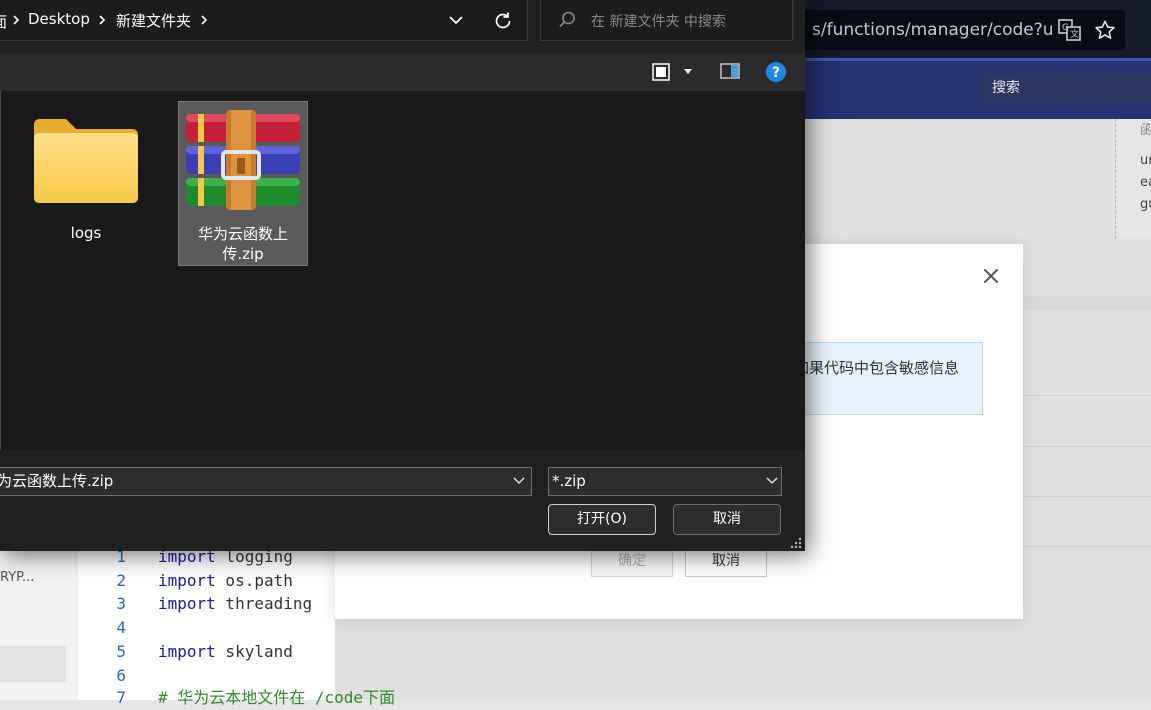 This screenshot has height=710, width=1151. What do you see at coordinates (277, 697) in the screenshot?
I see `code-comment: # 华为云本地文件在 /code下面` at bounding box center [277, 697].